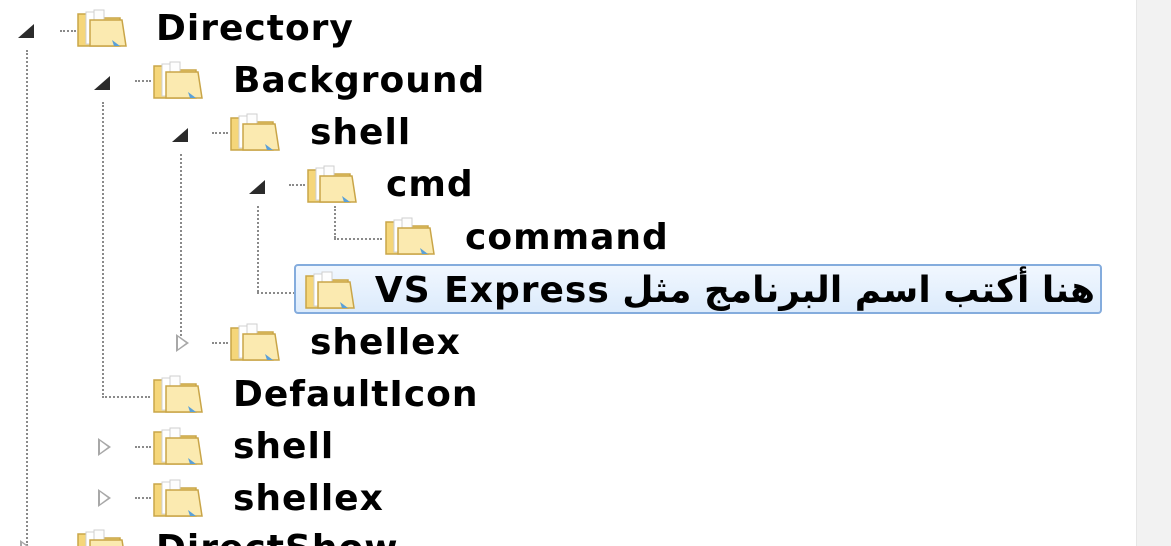  I want to click on scrollbar-gutter, so click(1153, 273).